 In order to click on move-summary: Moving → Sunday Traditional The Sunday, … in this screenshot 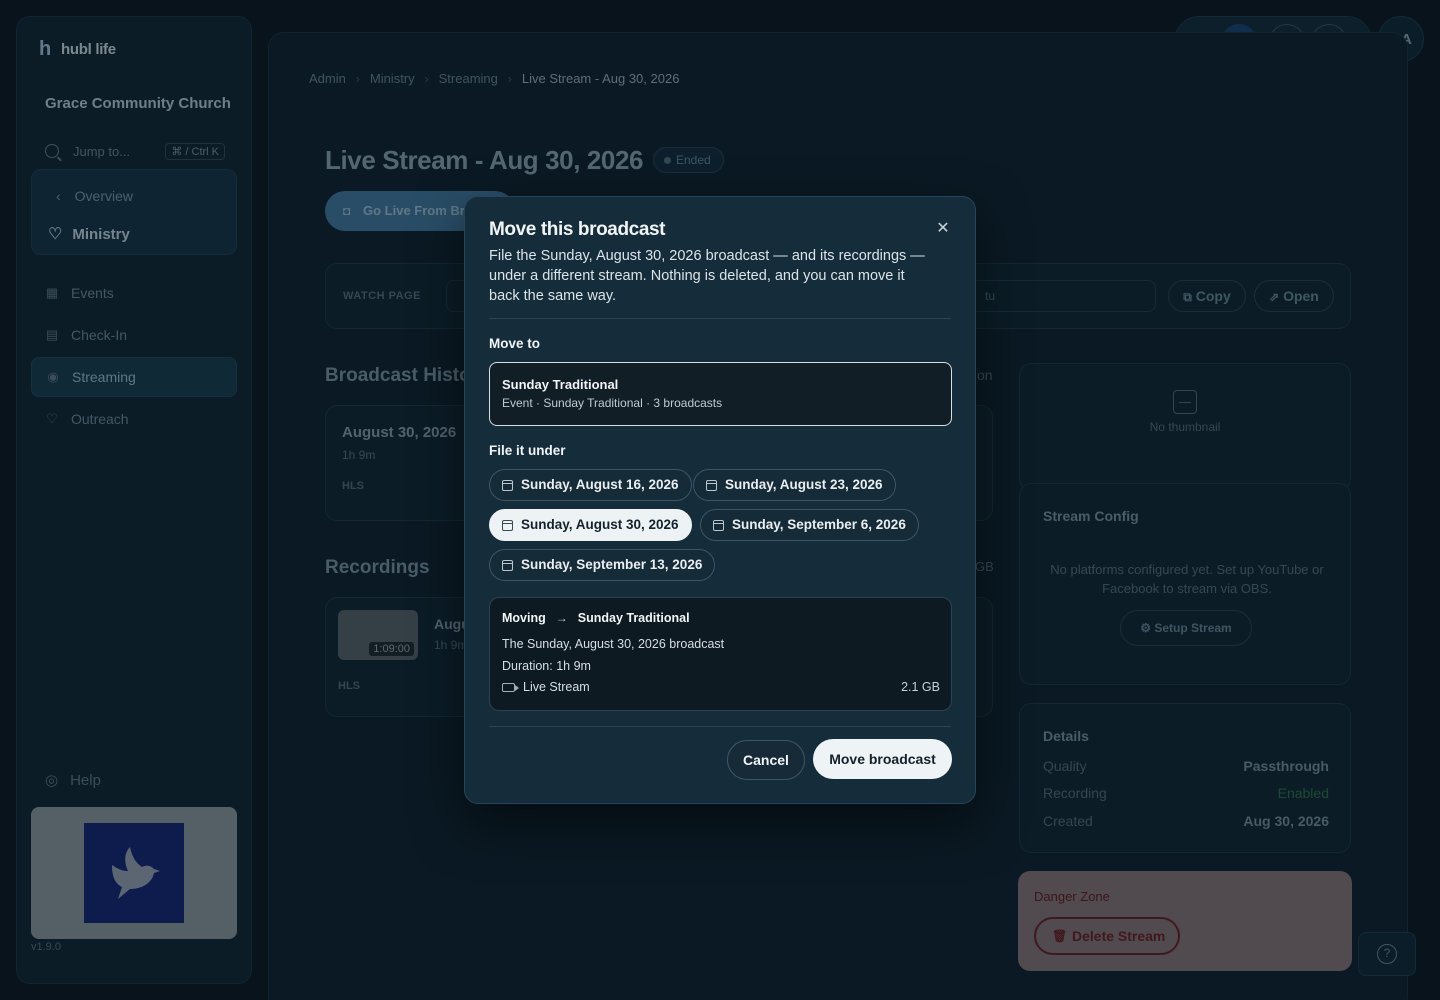, I will do `click(720, 654)`.